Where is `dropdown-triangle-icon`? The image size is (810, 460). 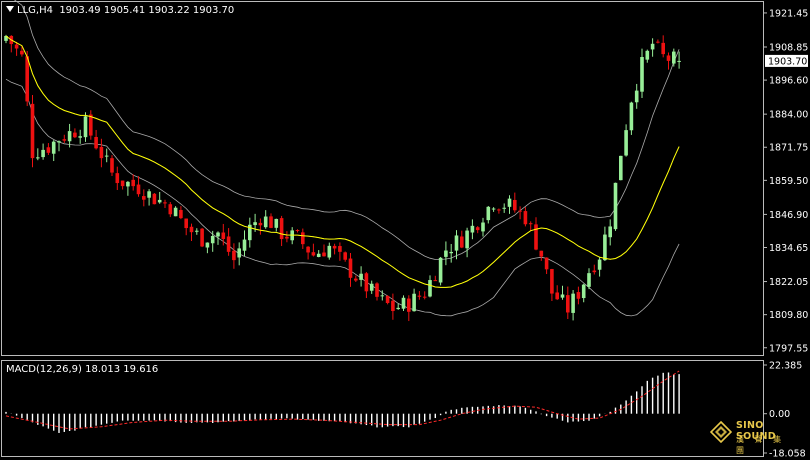
dropdown-triangle-icon is located at coordinates (10, 9).